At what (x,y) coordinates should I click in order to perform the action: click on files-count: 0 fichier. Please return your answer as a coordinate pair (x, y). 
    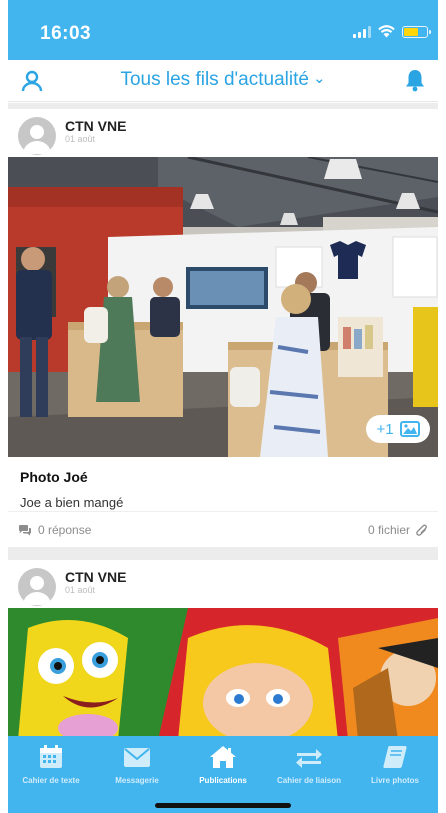
    Looking at the image, I should click on (388, 529).